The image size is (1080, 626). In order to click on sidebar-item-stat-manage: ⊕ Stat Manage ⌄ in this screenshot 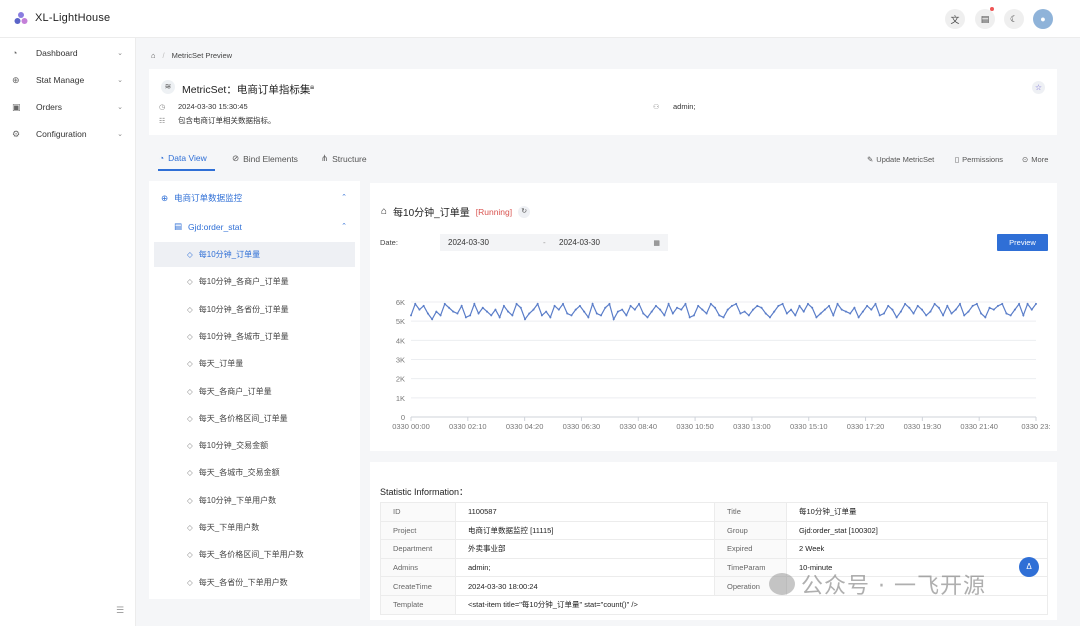, I will do `click(68, 80)`.